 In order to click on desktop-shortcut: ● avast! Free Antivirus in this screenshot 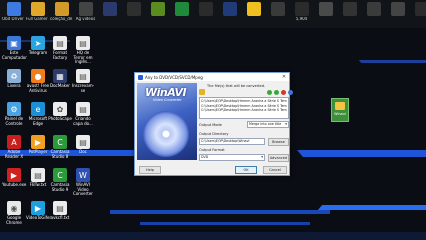, I will do `click(38, 81)`.